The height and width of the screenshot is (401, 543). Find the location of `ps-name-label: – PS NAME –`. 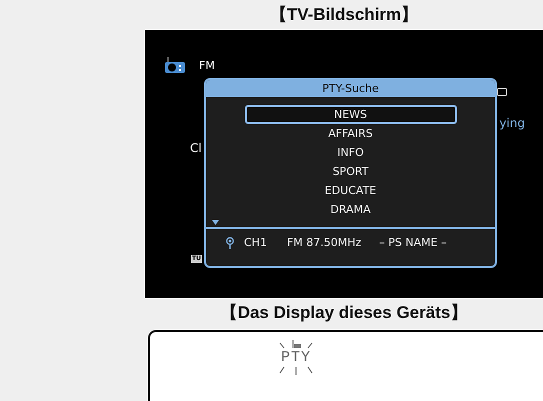

ps-name-label: – PS NAME – is located at coordinates (413, 242).